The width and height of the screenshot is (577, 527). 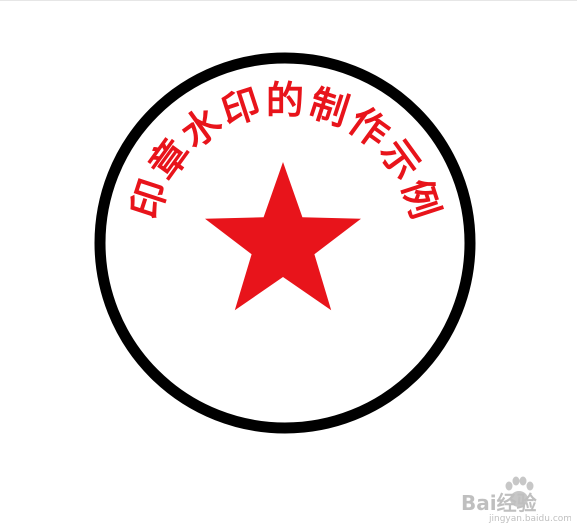 What do you see at coordinates (285, 101) in the screenshot?
I see `arc-char: 的` at bounding box center [285, 101].